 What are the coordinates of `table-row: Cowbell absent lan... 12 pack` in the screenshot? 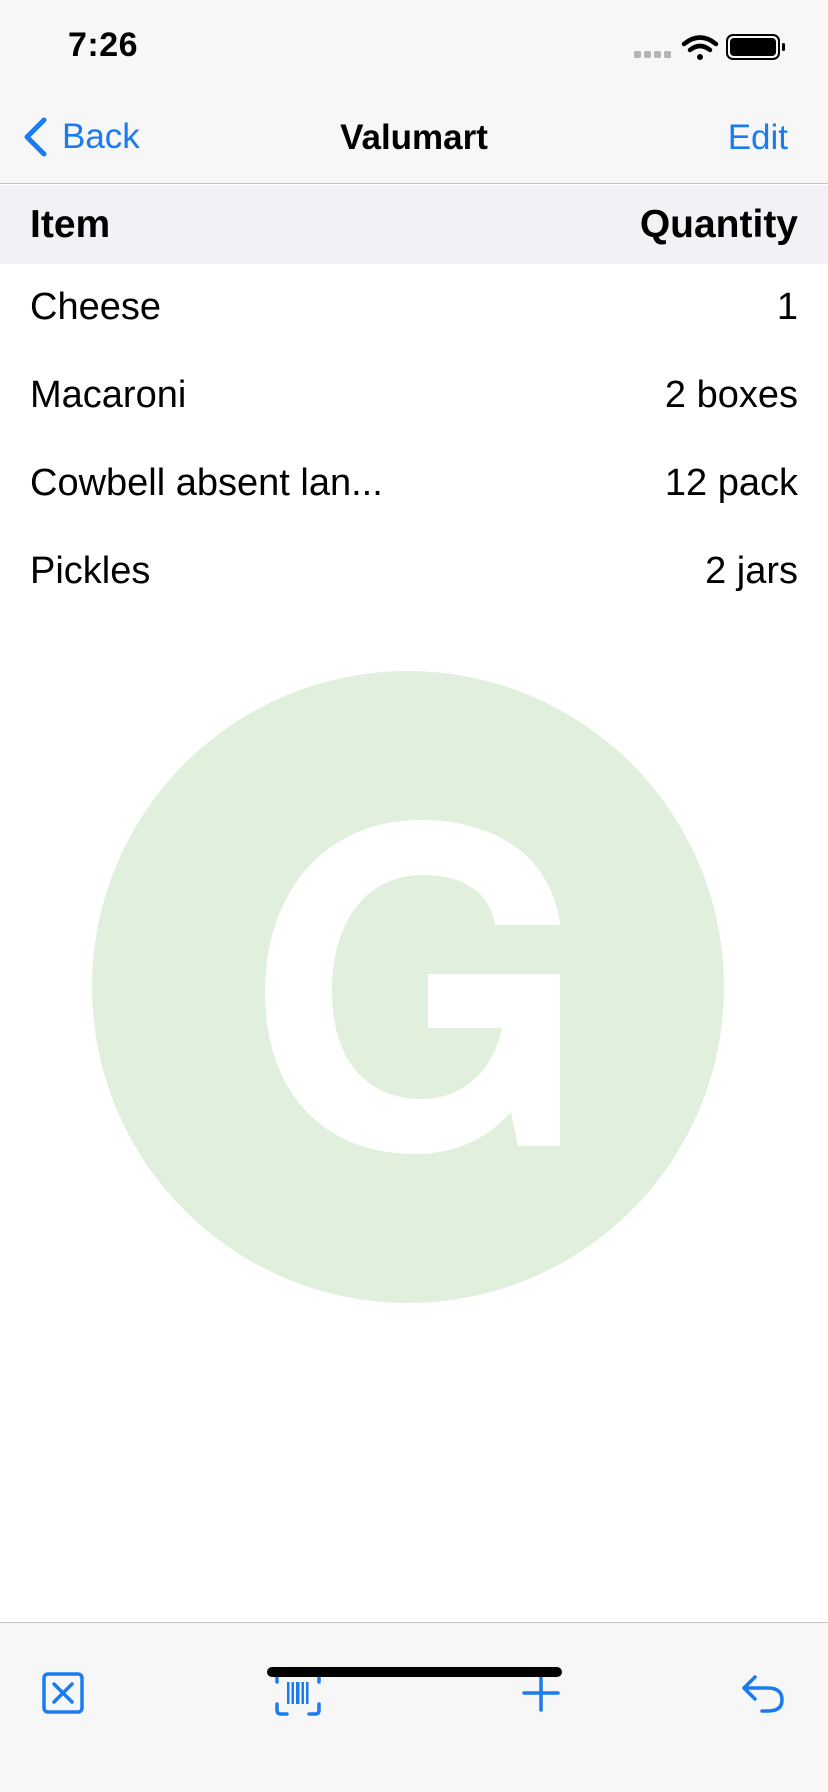 It's located at (414, 484).